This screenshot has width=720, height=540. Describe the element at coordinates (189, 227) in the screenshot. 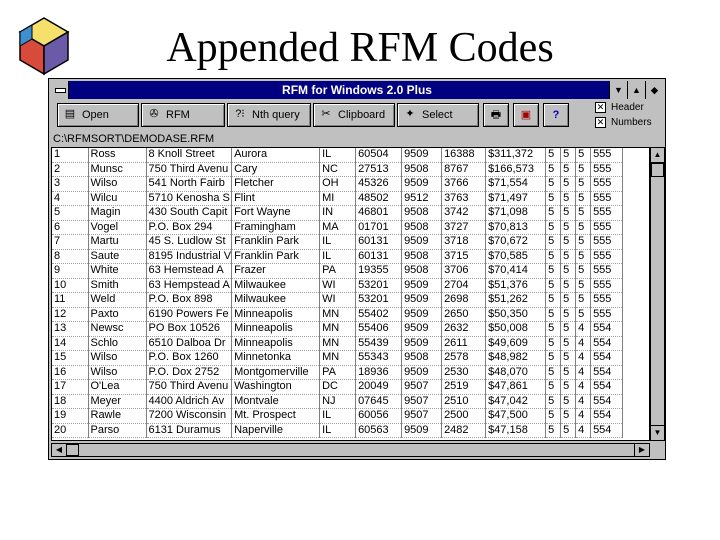

I see `table-cell: P.O. Box 294` at that location.